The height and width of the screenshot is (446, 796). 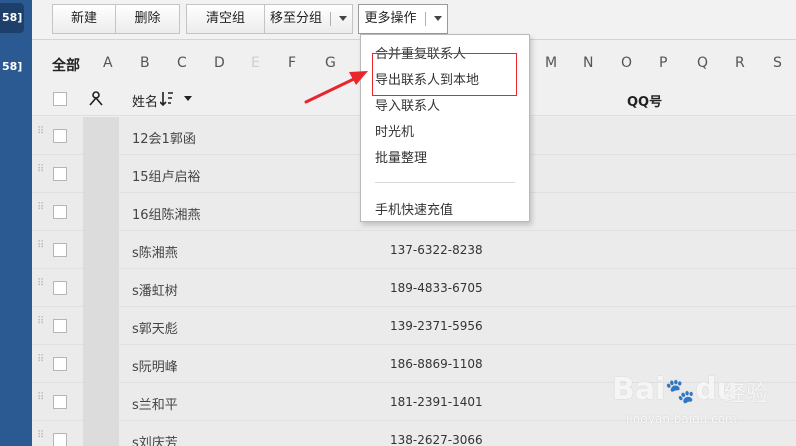 I want to click on annotation-highlight-box, so click(x=444, y=74).